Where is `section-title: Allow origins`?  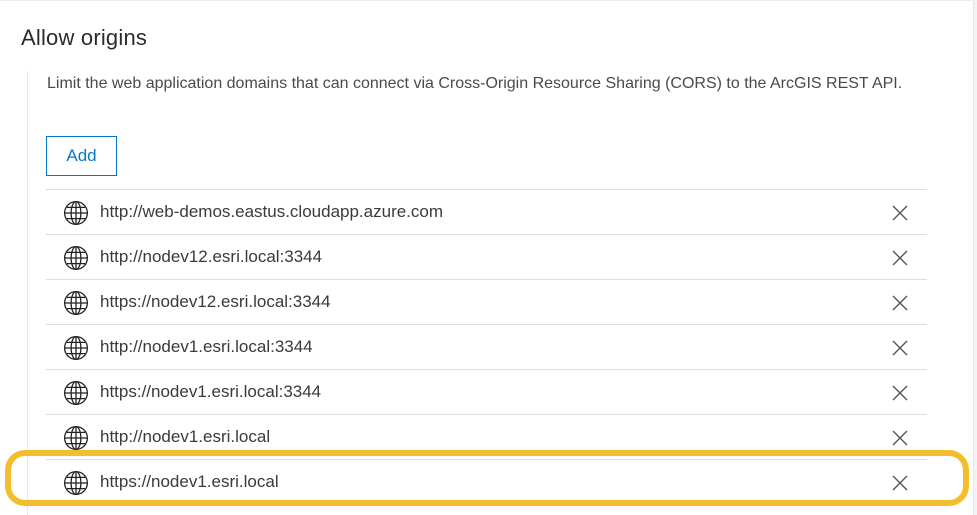
section-title: Allow origins is located at coordinates (84, 37).